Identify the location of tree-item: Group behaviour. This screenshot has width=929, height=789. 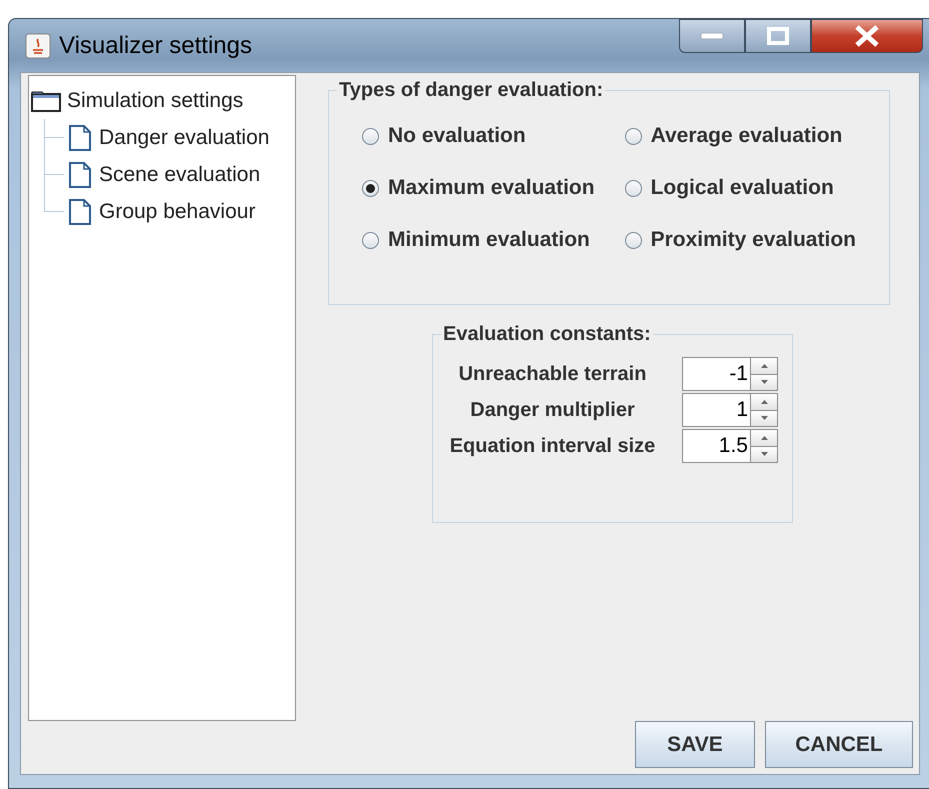
(177, 212).